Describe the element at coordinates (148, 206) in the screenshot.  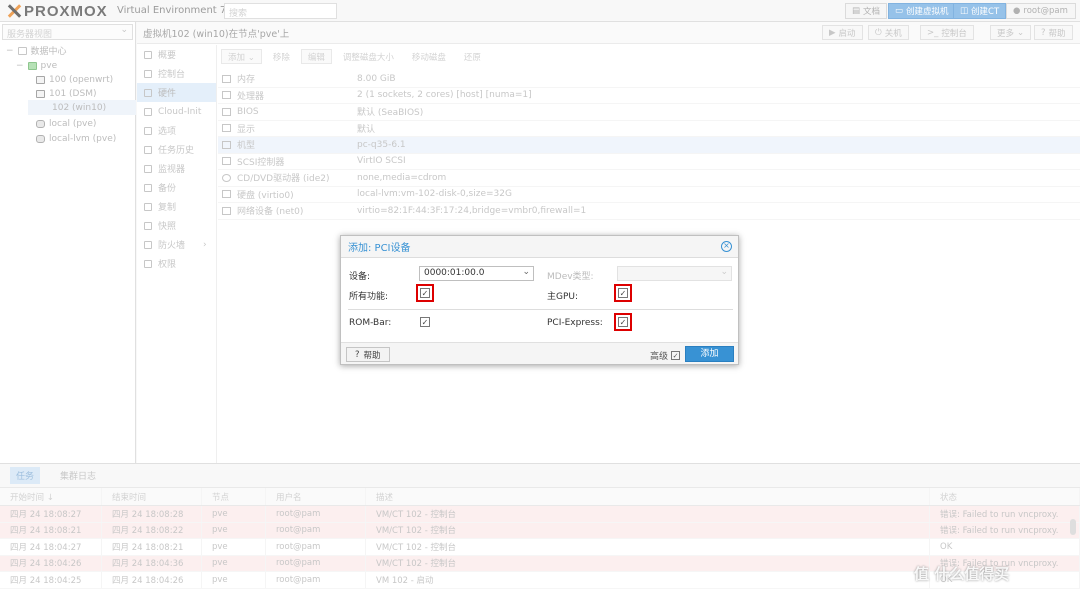
I see `retweet-icon` at that location.